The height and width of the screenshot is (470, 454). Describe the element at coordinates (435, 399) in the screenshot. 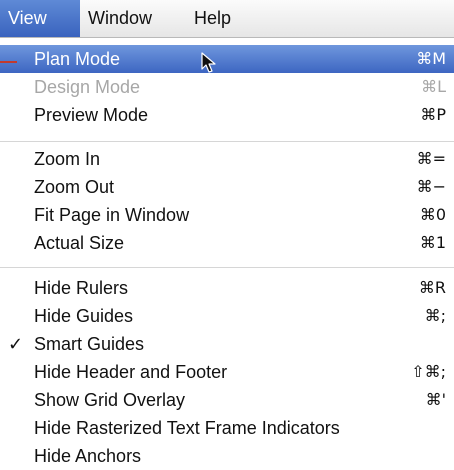

I see `menu-item-shortcut: ⌘'` at that location.